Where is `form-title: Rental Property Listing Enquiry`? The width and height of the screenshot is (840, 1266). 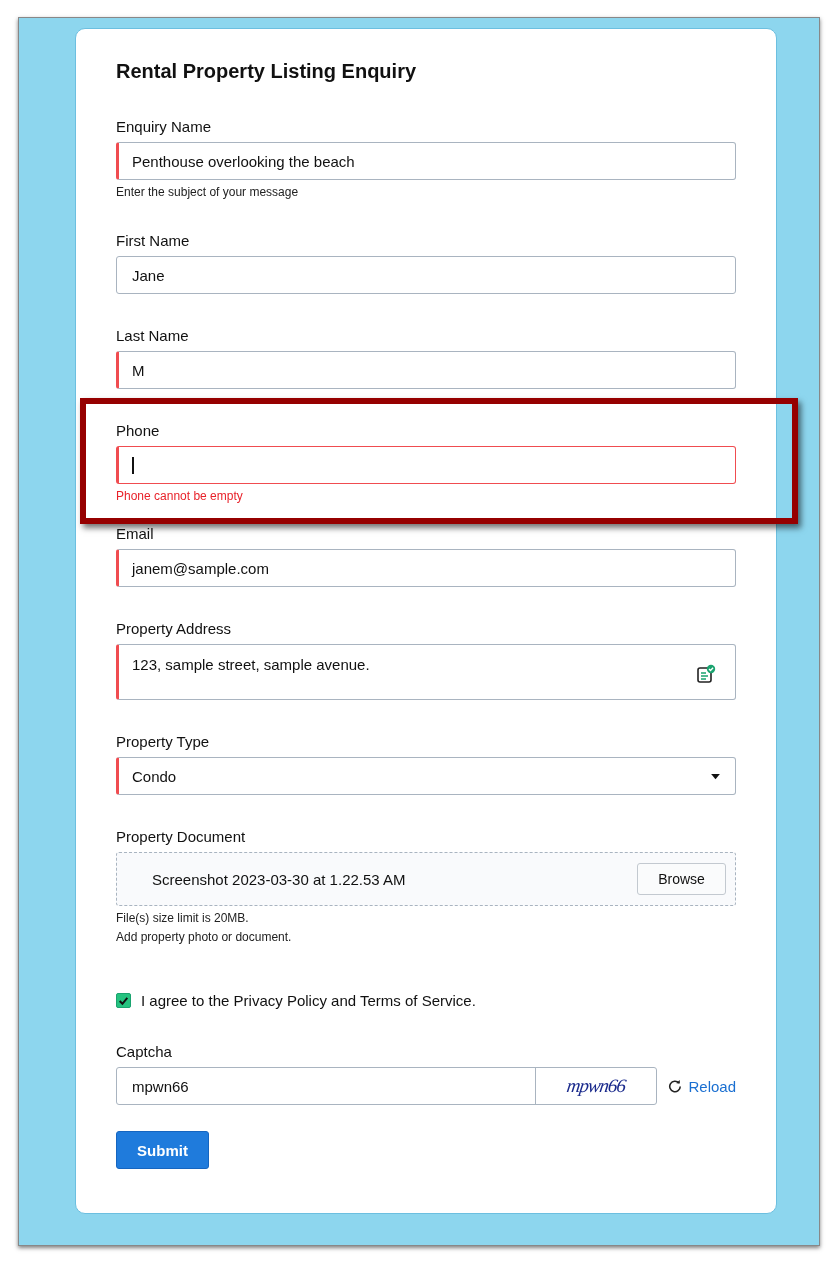 form-title: Rental Property Listing Enquiry is located at coordinates (267, 71).